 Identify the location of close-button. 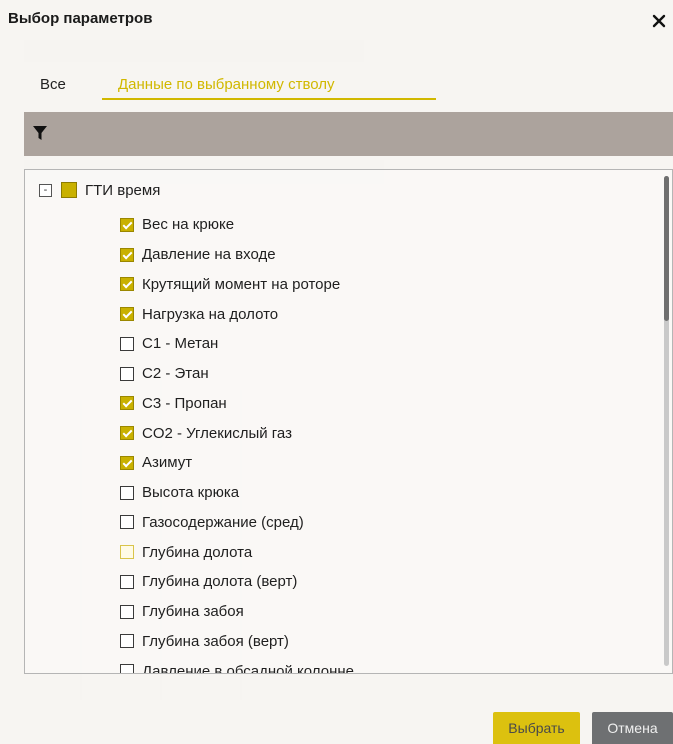
(659, 21).